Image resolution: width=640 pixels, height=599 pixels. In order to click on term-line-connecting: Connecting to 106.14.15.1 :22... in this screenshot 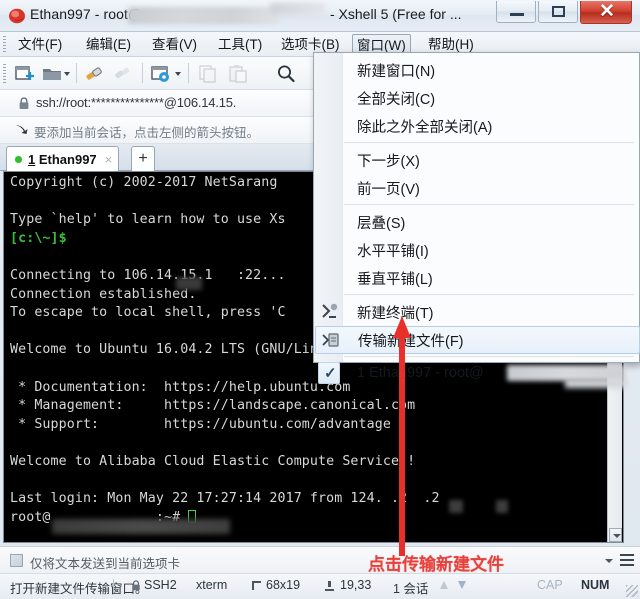, I will do `click(148, 275)`.